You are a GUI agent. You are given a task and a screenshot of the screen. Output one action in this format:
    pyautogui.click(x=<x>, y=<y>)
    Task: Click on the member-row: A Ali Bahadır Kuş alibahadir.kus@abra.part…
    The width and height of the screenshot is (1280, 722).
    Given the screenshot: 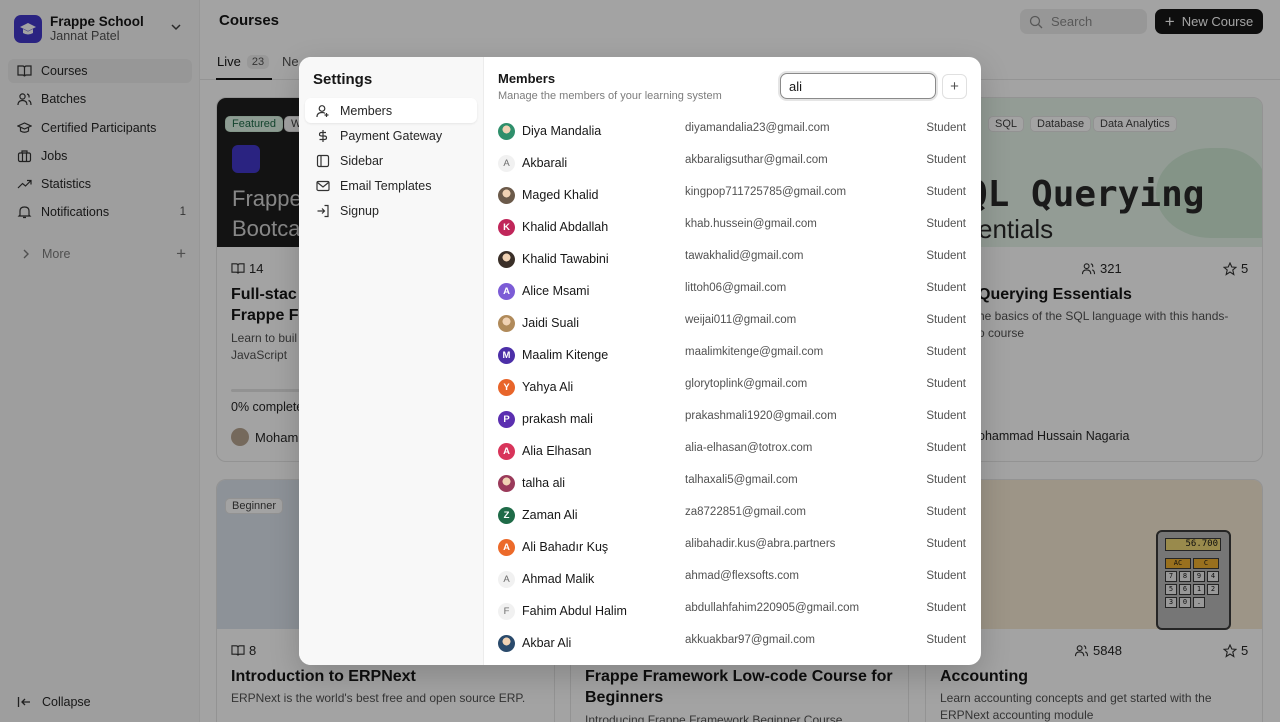 What is the action you would take?
    pyautogui.click(x=733, y=549)
    